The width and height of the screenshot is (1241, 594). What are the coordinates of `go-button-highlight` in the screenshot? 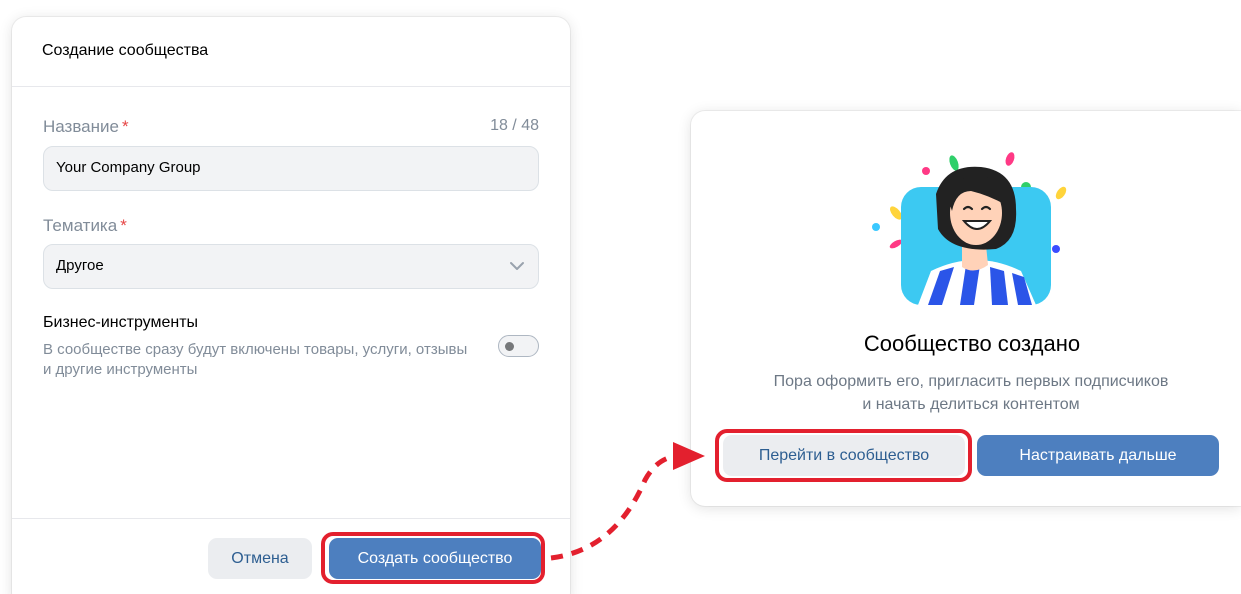 It's located at (843, 455).